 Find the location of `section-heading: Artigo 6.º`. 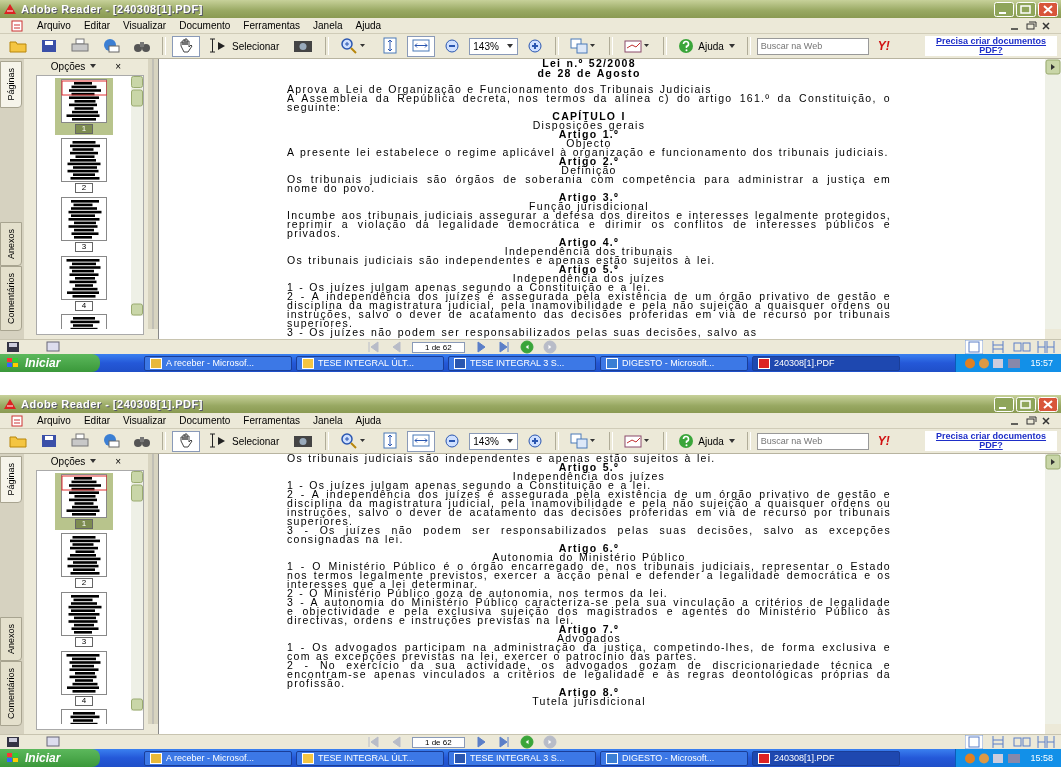

section-heading: Artigo 6.º is located at coordinates (588, 548).